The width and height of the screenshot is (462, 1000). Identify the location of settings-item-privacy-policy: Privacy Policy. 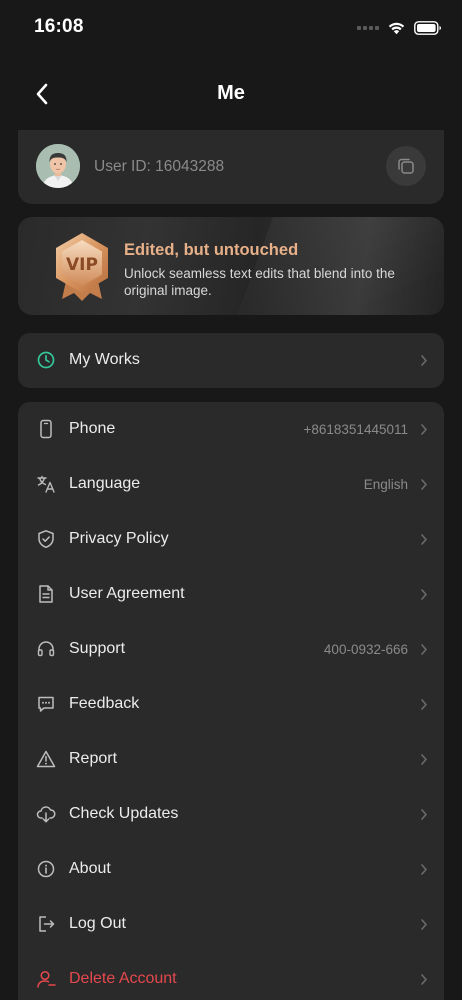
(231, 539).